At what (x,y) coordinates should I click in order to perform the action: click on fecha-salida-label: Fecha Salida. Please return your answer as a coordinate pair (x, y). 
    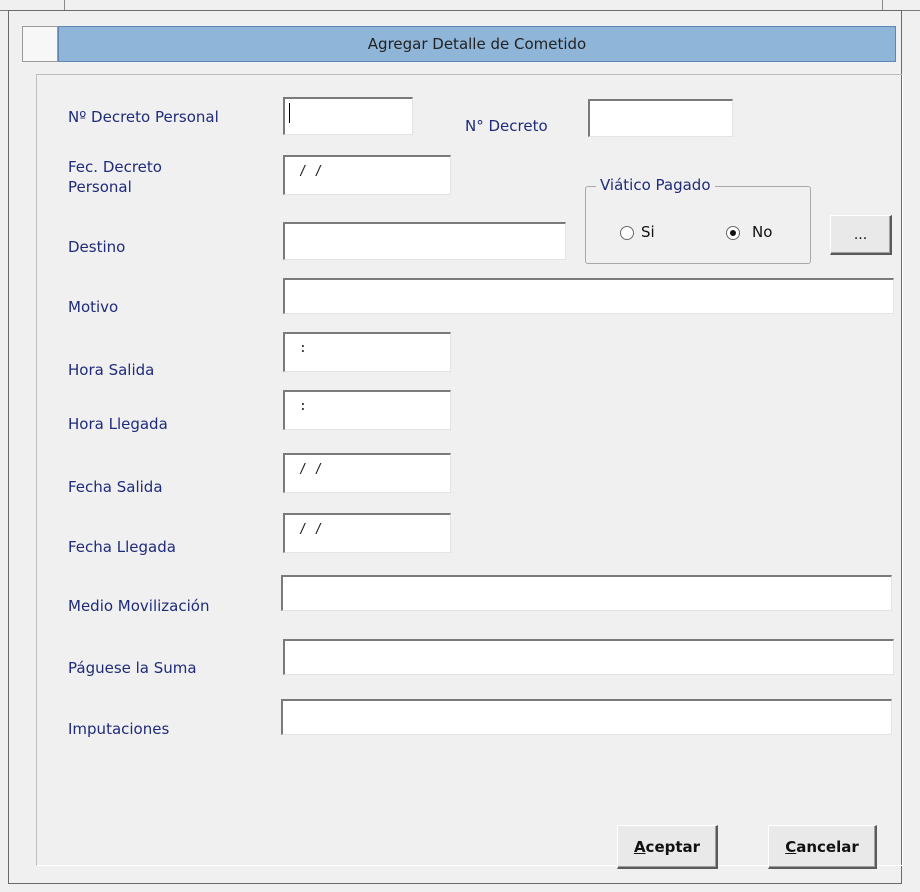
    Looking at the image, I should click on (115, 487).